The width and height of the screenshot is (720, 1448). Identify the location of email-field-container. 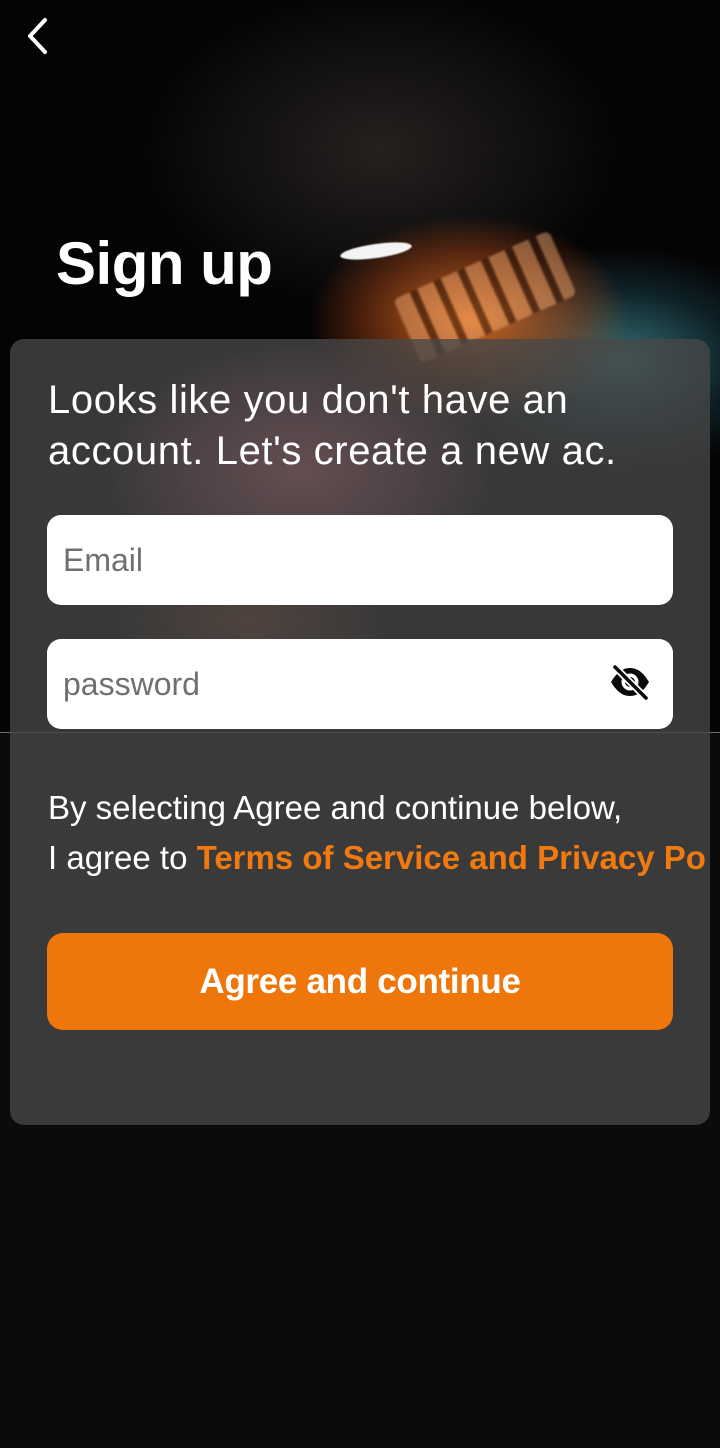
(360, 560).